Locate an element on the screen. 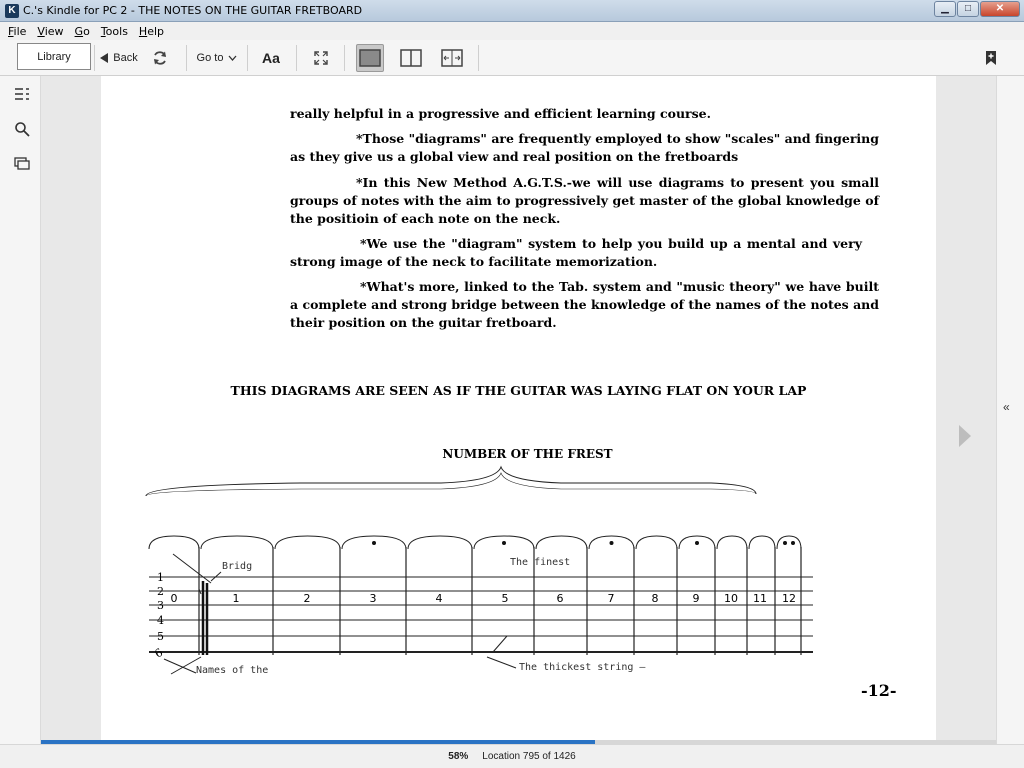 This screenshot has width=1024, height=768. menu-file: File is located at coordinates (17, 31).